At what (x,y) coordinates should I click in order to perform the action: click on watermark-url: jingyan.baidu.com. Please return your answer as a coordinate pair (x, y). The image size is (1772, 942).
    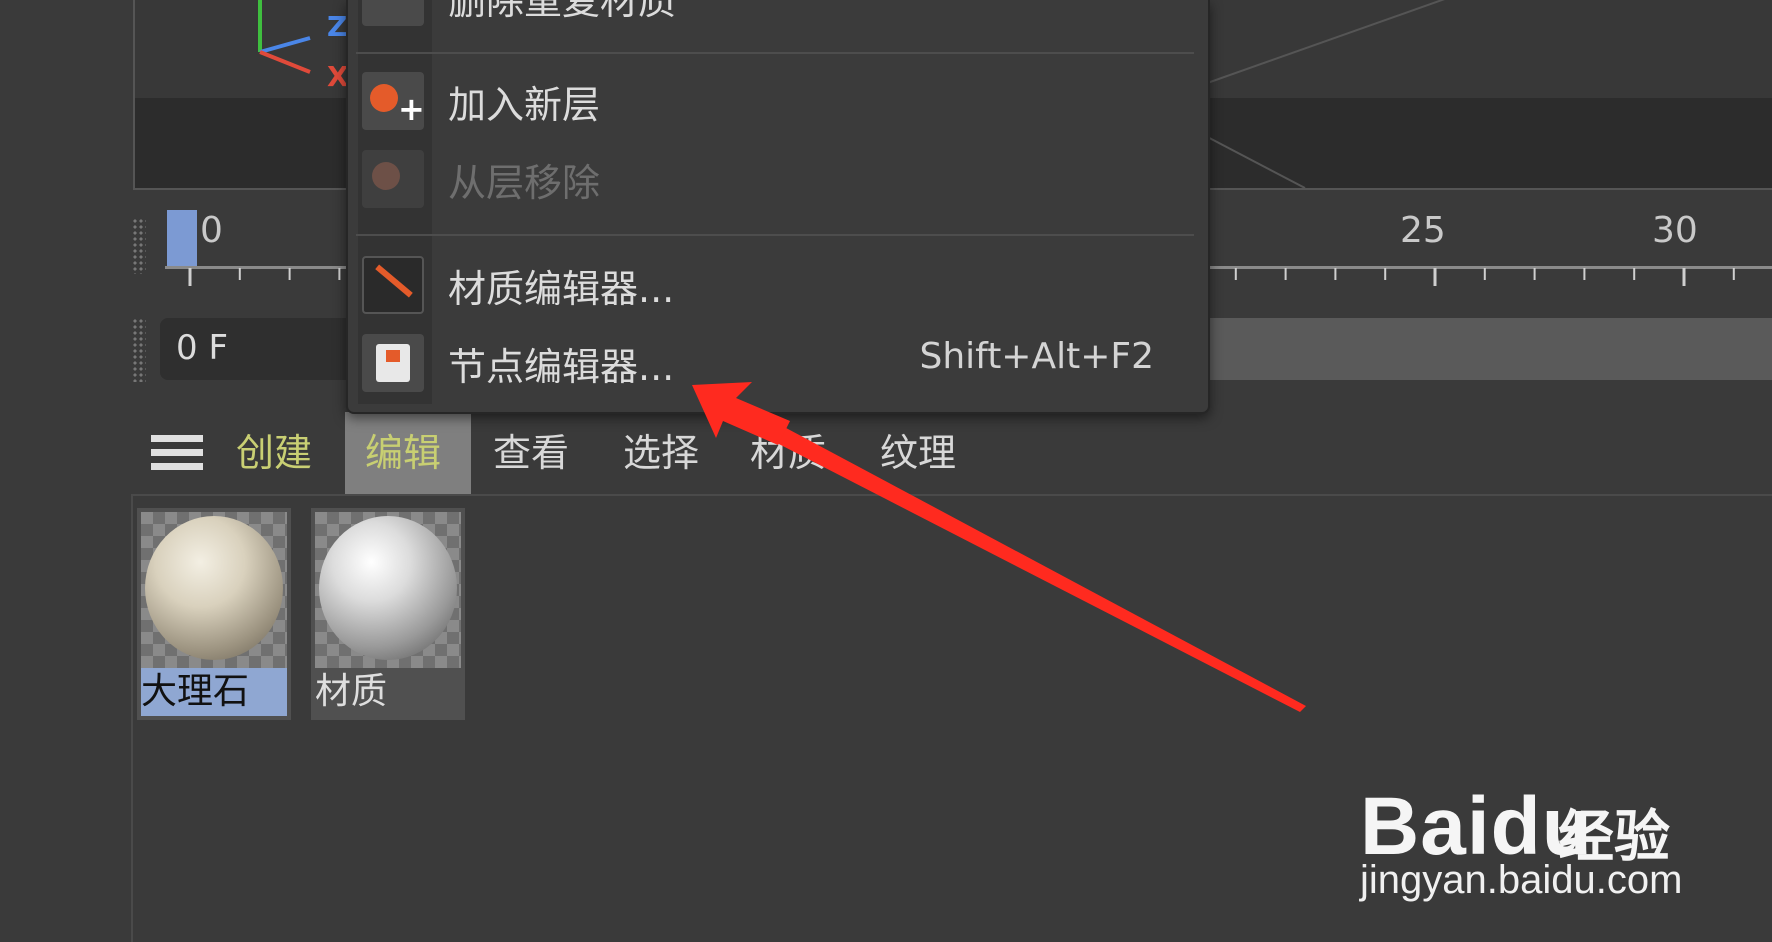
    Looking at the image, I should click on (1521, 880).